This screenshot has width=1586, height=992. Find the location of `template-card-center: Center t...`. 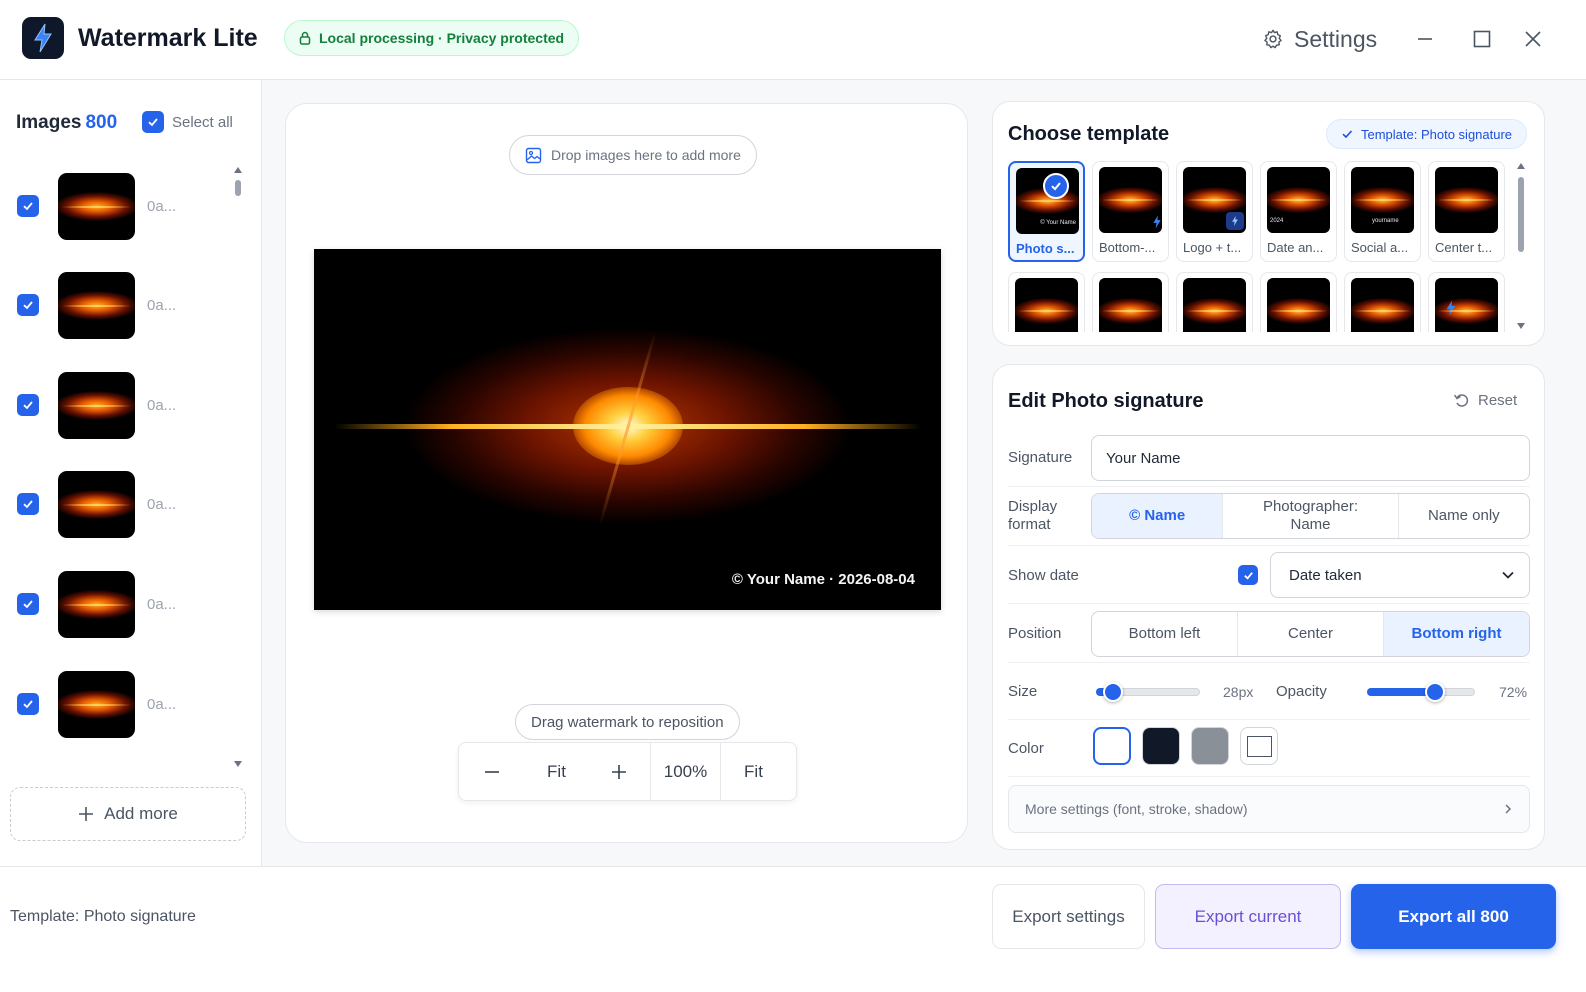

template-card-center: Center t... is located at coordinates (1466, 211).